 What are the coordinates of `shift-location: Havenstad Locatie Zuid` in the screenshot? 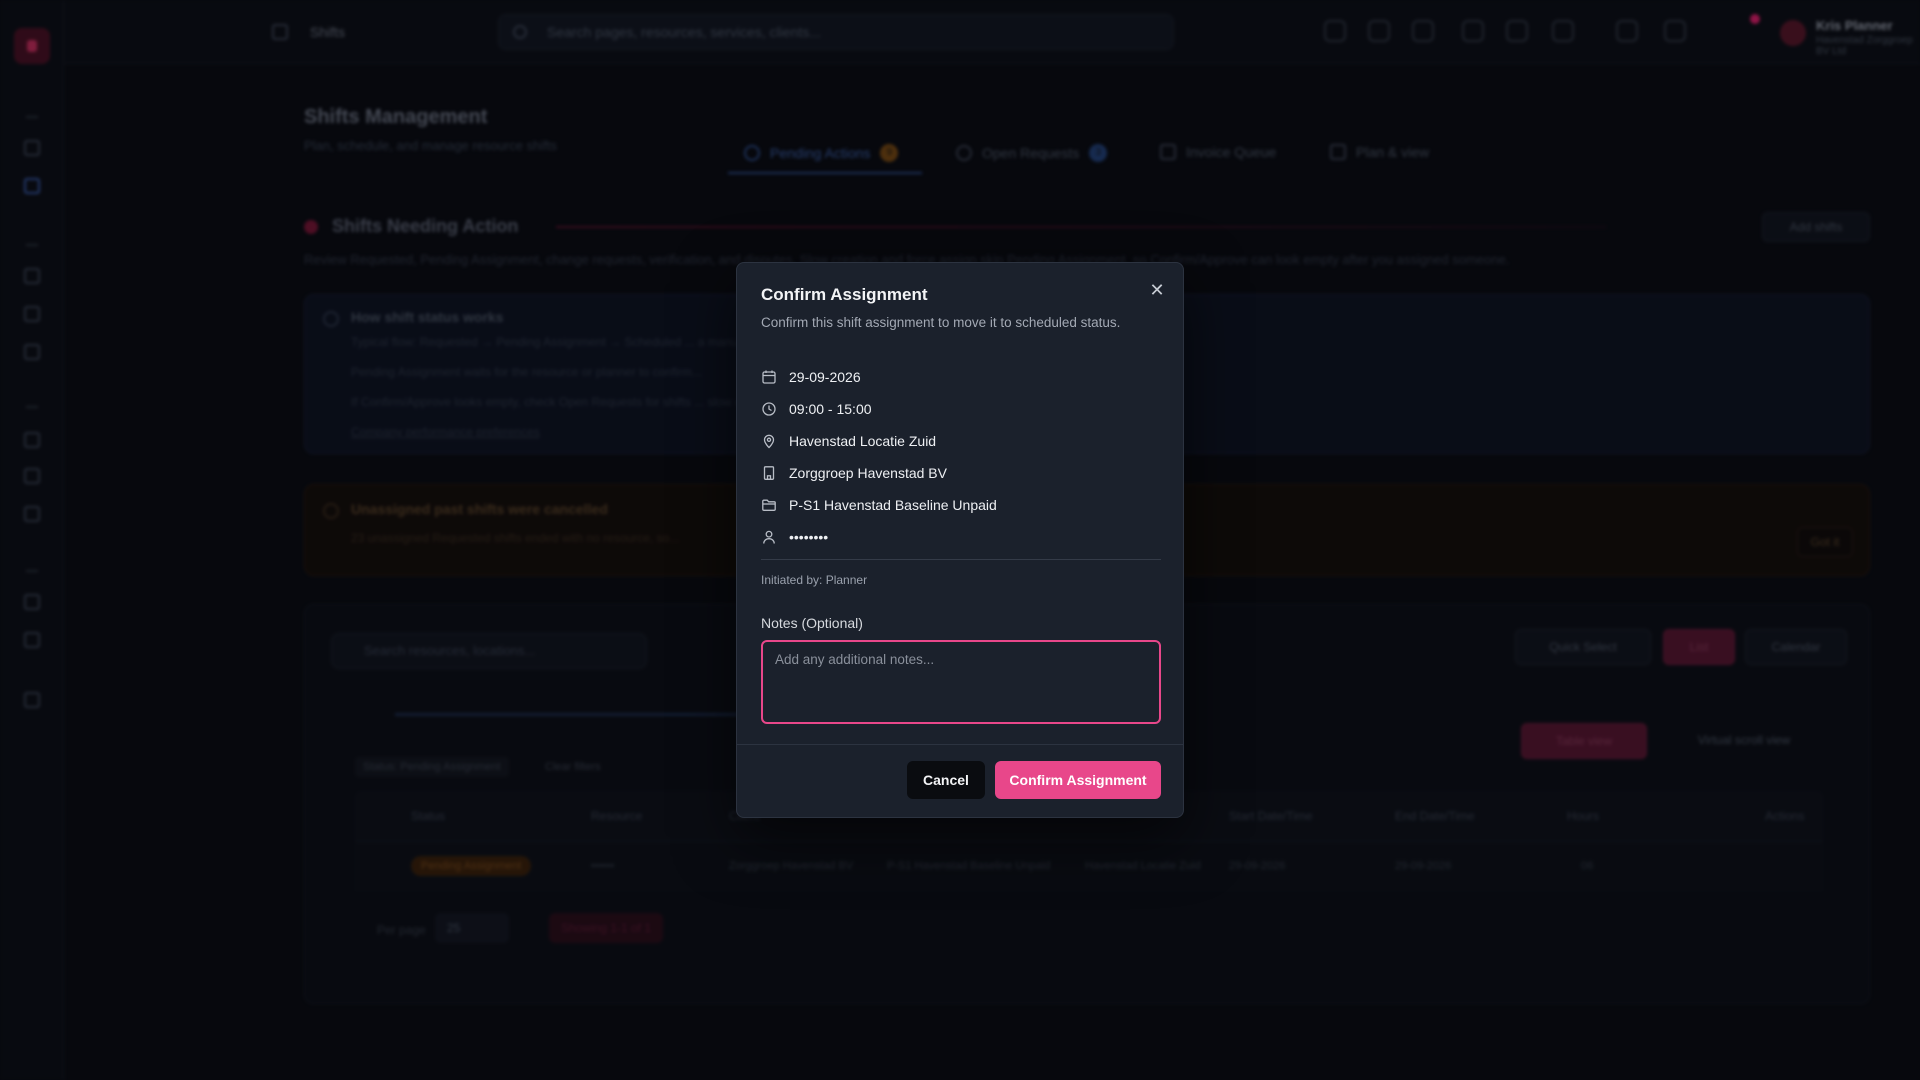 It's located at (863, 441).